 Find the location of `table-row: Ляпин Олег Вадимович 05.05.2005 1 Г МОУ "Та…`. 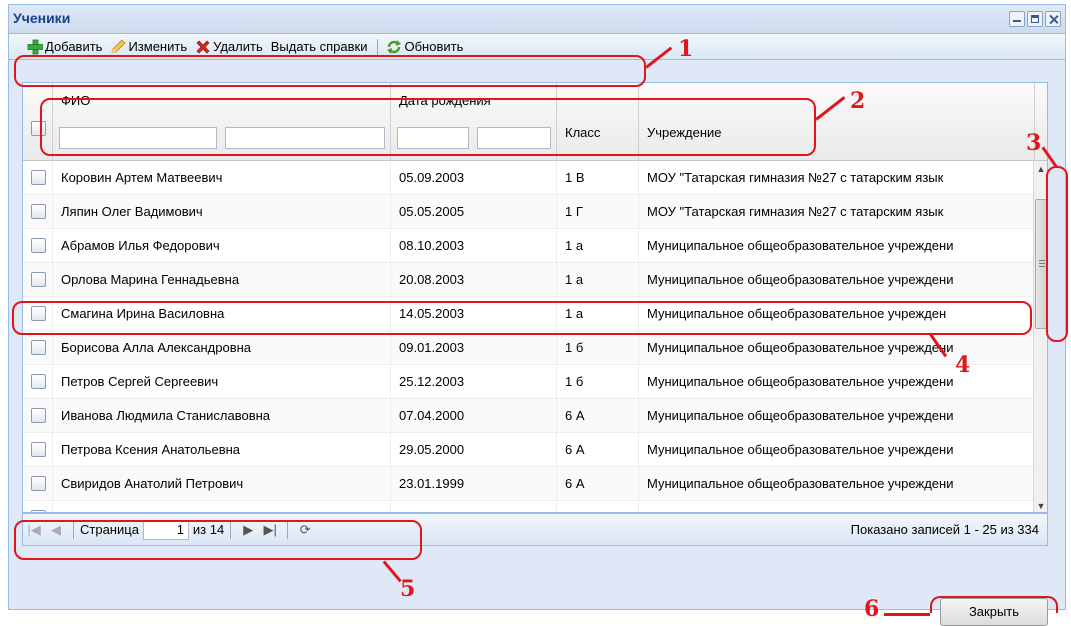

table-row: Ляпин Олег Вадимович 05.05.2005 1 Г МОУ "Та… is located at coordinates (529, 212).